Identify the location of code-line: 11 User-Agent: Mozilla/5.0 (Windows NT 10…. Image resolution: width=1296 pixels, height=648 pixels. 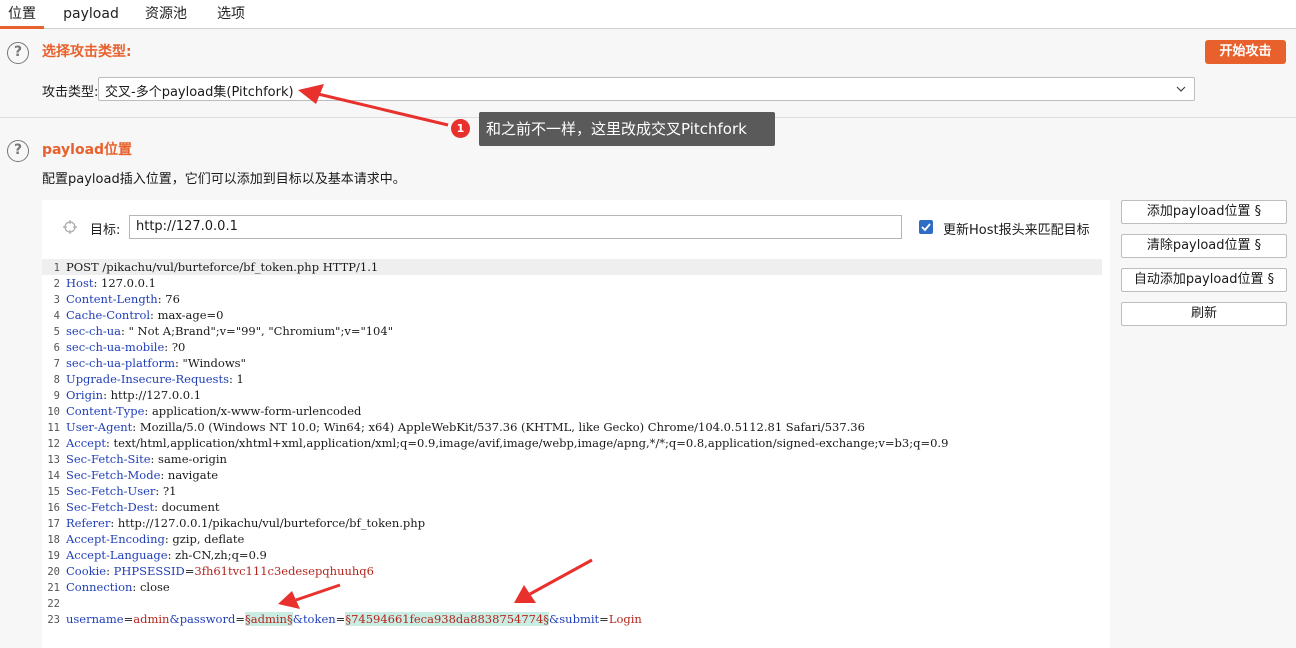
(456, 427).